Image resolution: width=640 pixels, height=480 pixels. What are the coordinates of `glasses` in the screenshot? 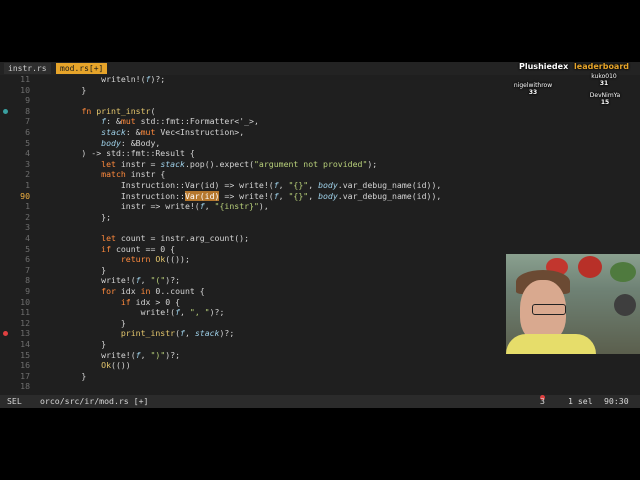 It's located at (549, 309).